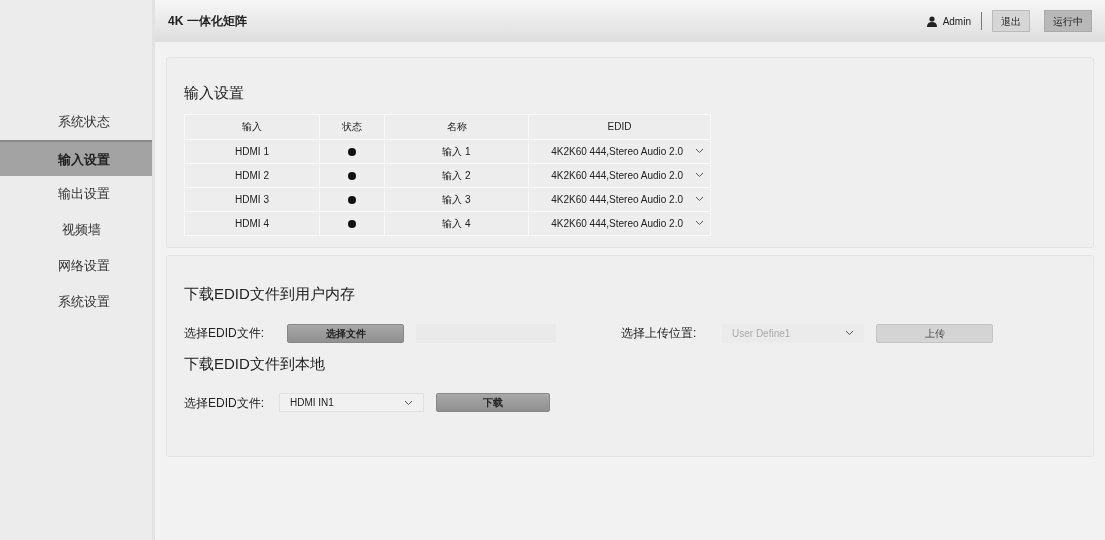 This screenshot has height=540, width=1105. What do you see at coordinates (207, 21) in the screenshot?
I see `app-title: 4K 一体化矩阵` at bounding box center [207, 21].